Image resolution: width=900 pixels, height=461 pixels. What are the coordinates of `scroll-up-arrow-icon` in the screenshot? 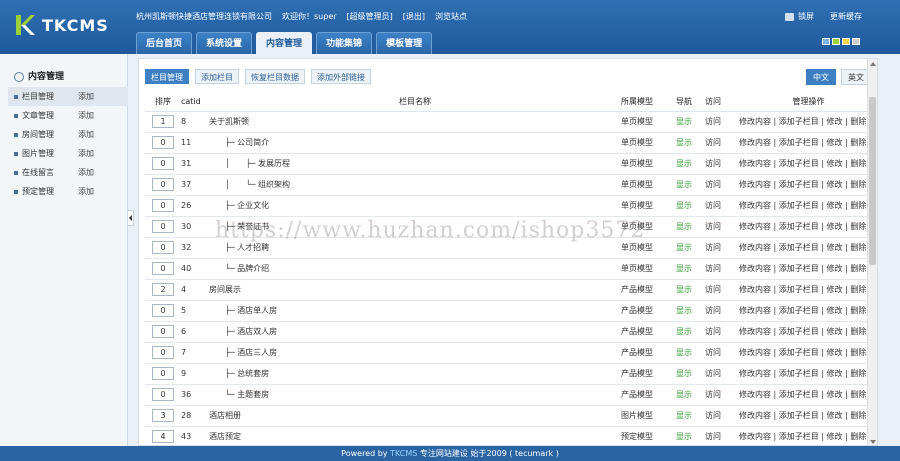 It's located at (873, 64).